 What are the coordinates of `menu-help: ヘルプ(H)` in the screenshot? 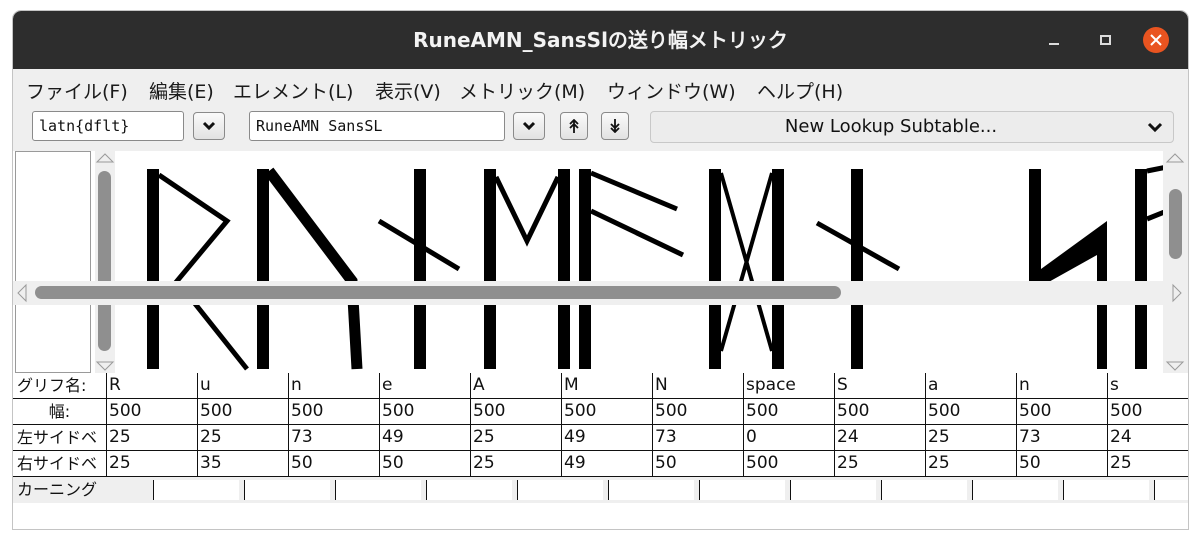 It's located at (800, 90).